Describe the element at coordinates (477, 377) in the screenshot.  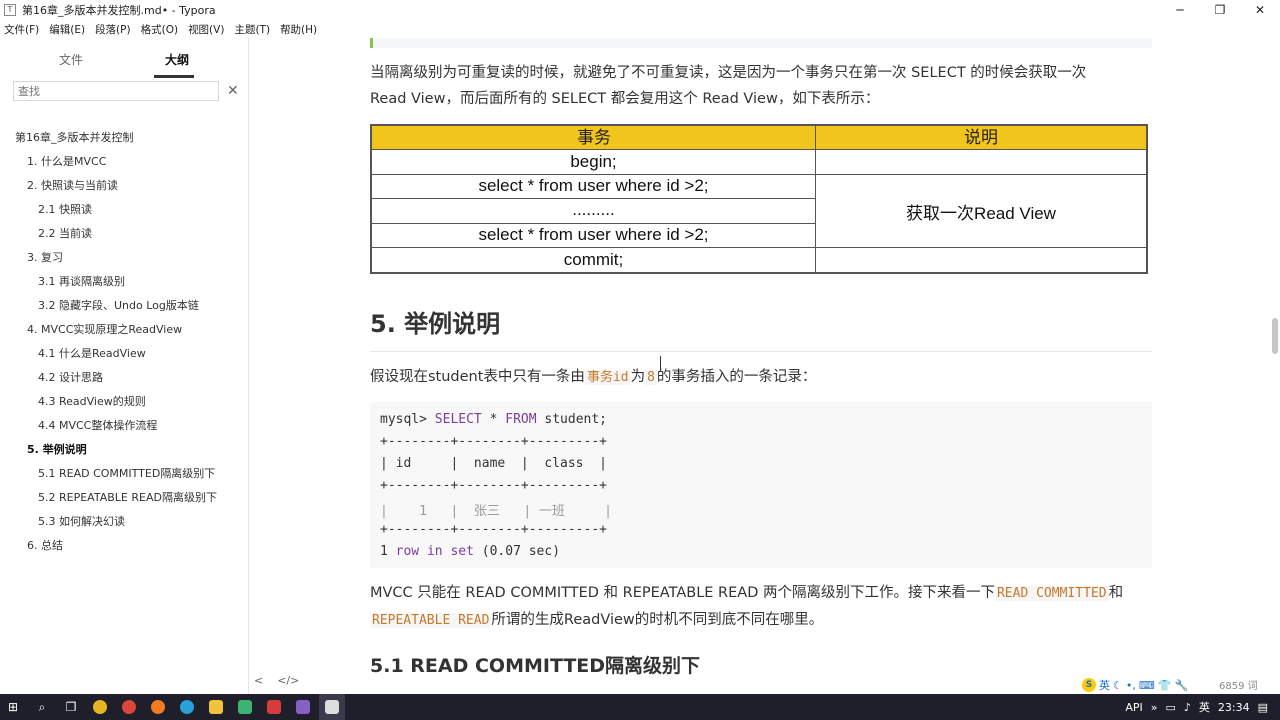
I see `paragraph-text: 假设现在student表中只有一条由` at that location.